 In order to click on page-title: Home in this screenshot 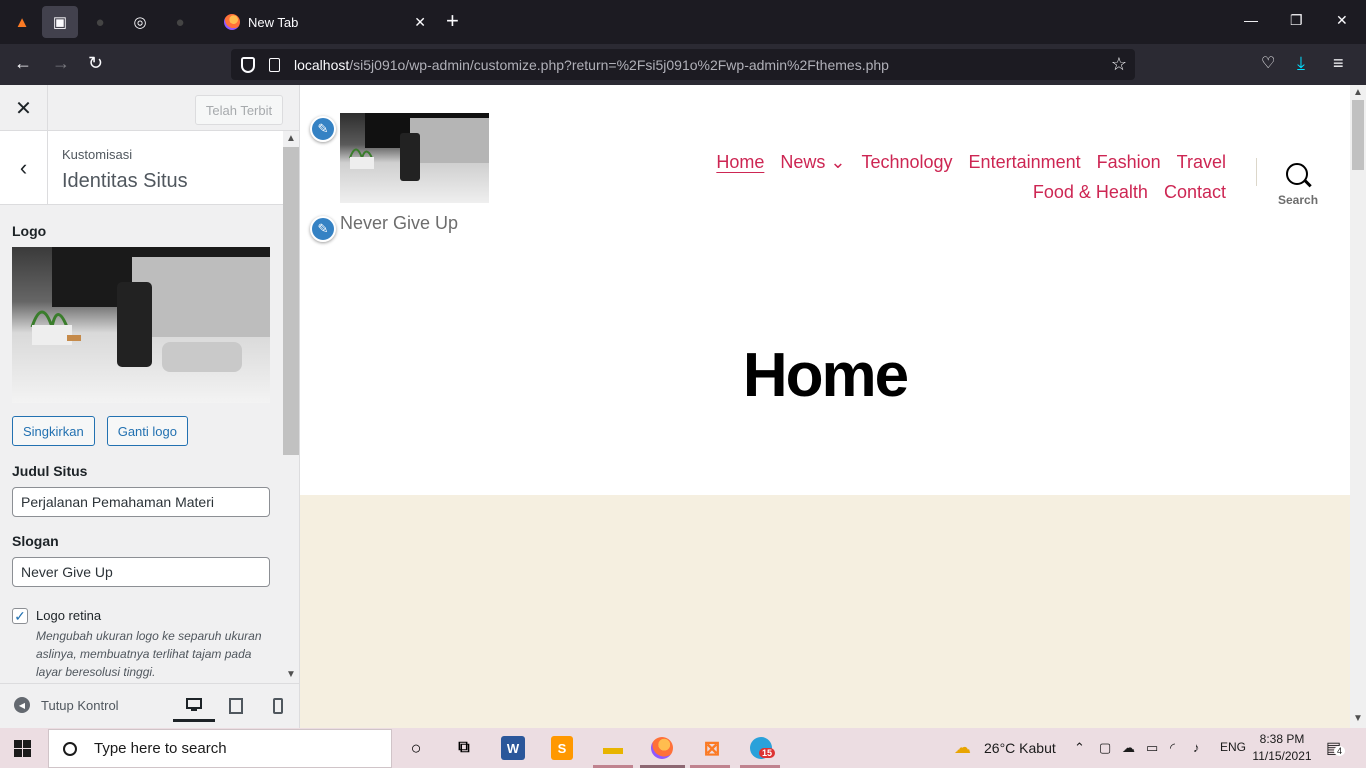, I will do `click(825, 375)`.